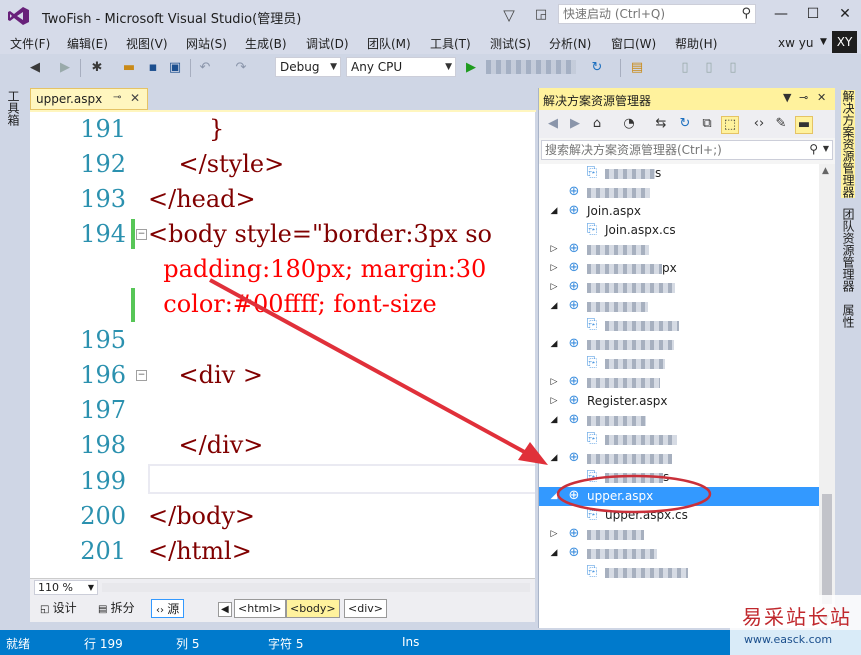  I want to click on browser-target-label, so click(531, 67).